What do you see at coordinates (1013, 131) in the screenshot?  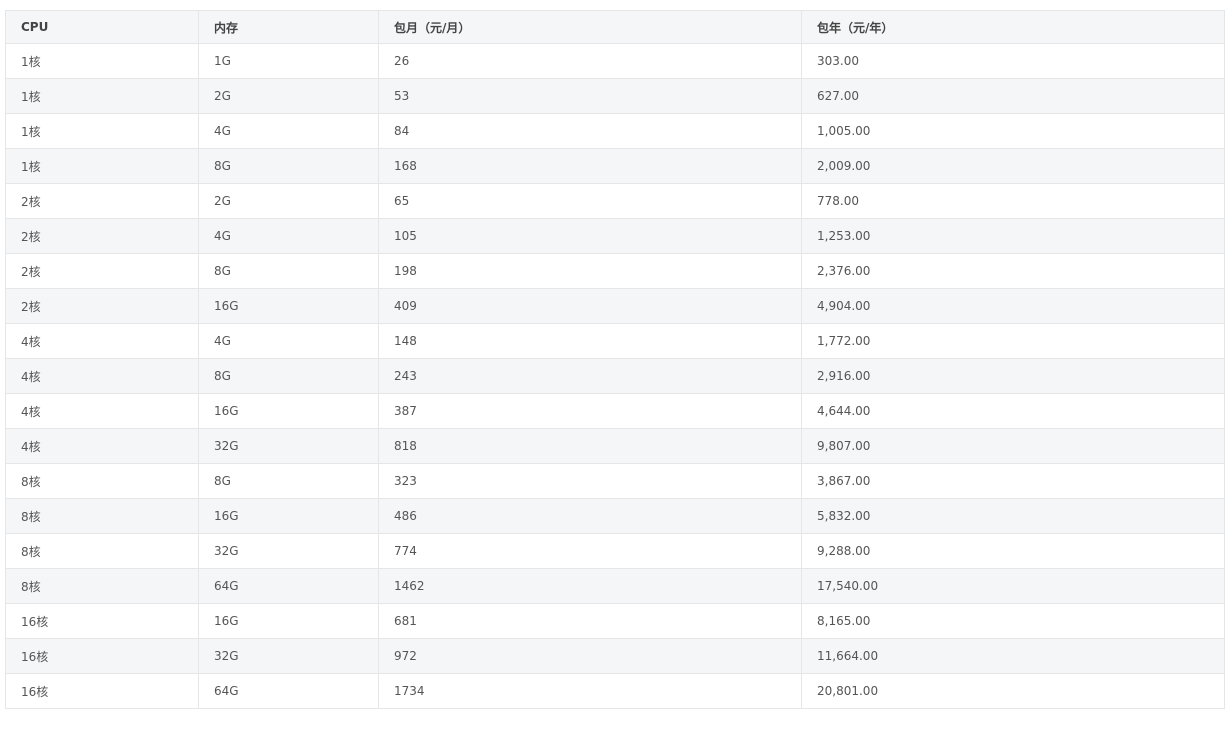 I see `cell-yearly-price: 1,005.00` at bounding box center [1013, 131].